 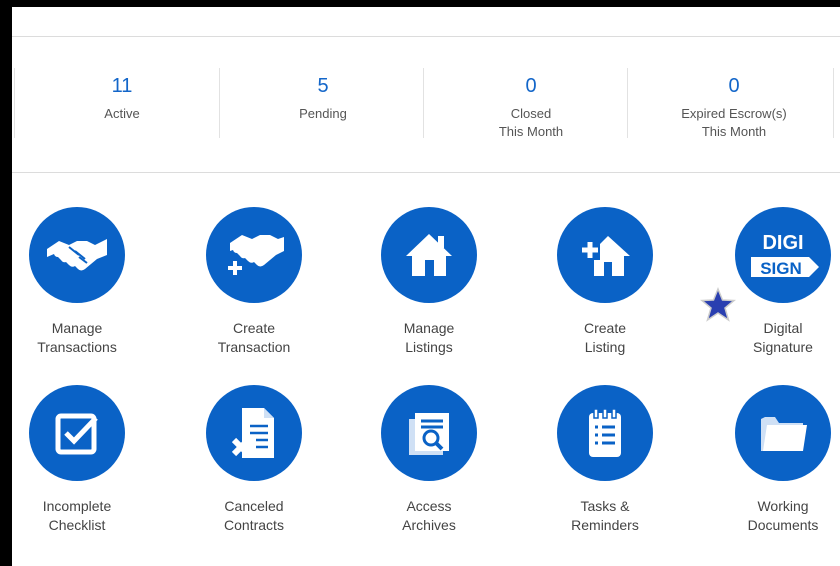 I want to click on create-transaction-button: Create Transaction, so click(x=254, y=282).